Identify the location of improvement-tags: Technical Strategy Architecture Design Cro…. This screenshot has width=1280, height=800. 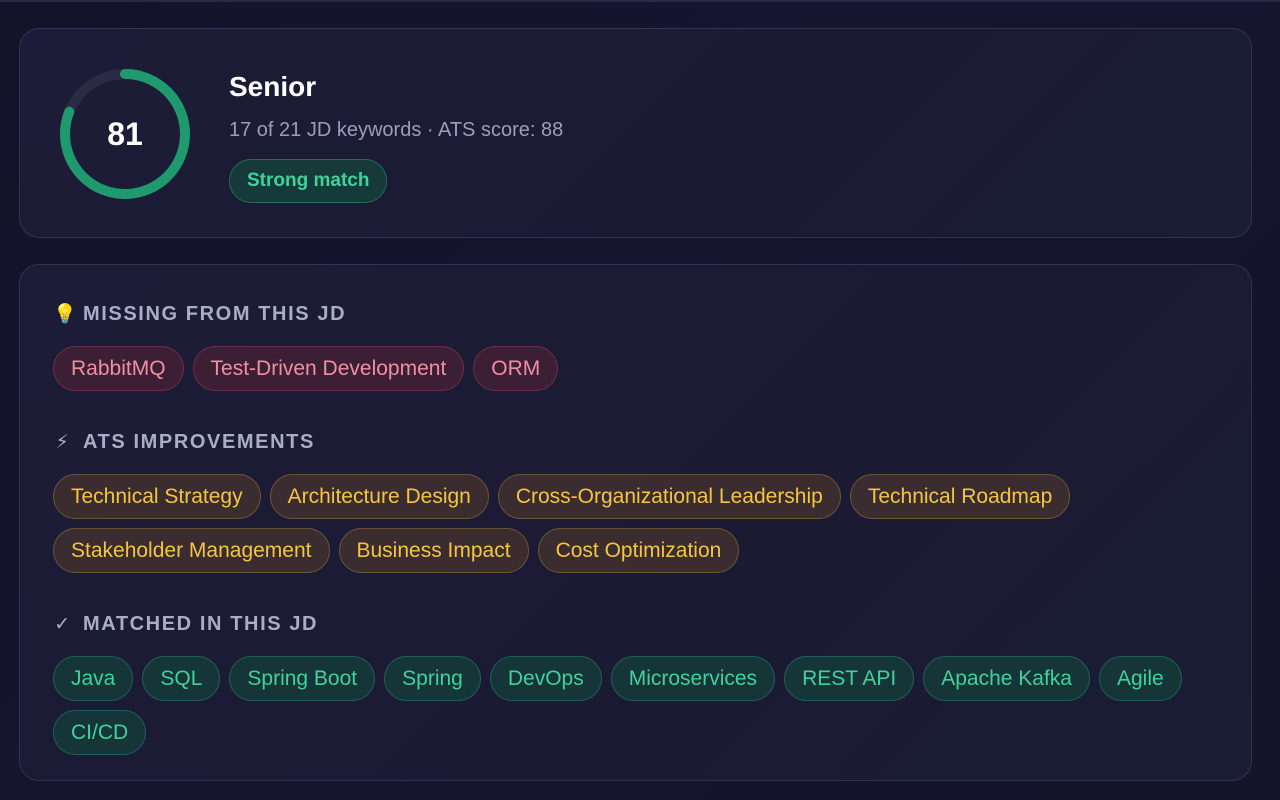
(633, 523).